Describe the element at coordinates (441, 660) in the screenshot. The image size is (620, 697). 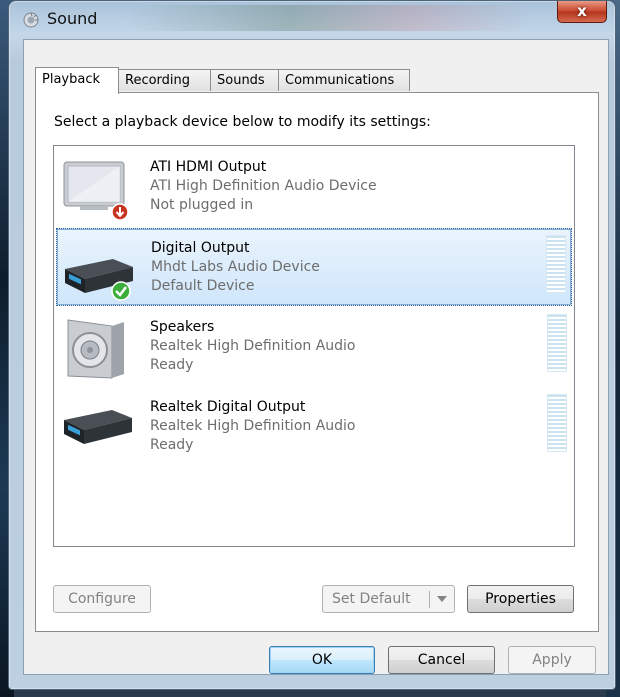
I see `cancel-button: Cancel` at that location.